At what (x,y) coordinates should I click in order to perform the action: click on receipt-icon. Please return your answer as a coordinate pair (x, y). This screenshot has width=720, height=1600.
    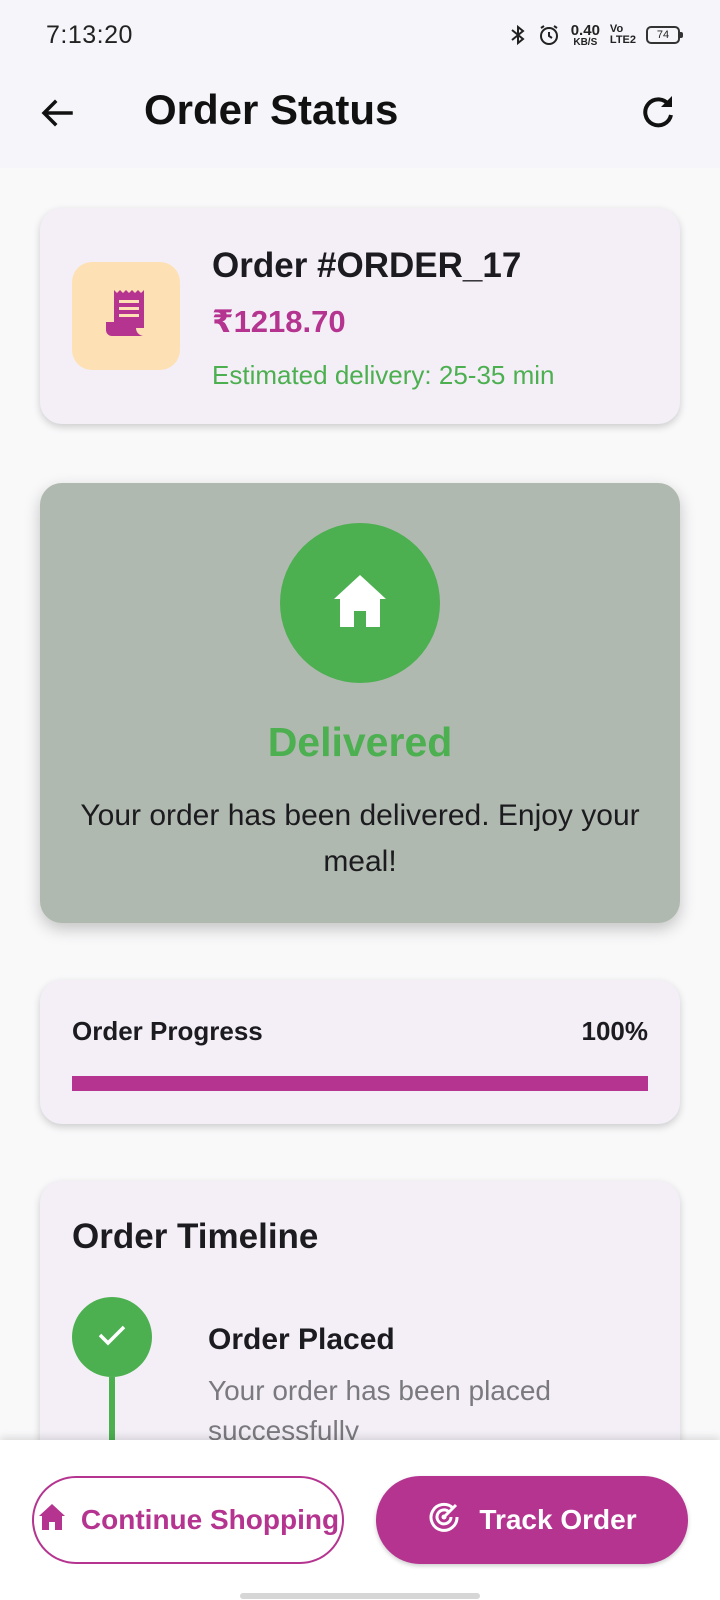
    Looking at the image, I should click on (126, 316).